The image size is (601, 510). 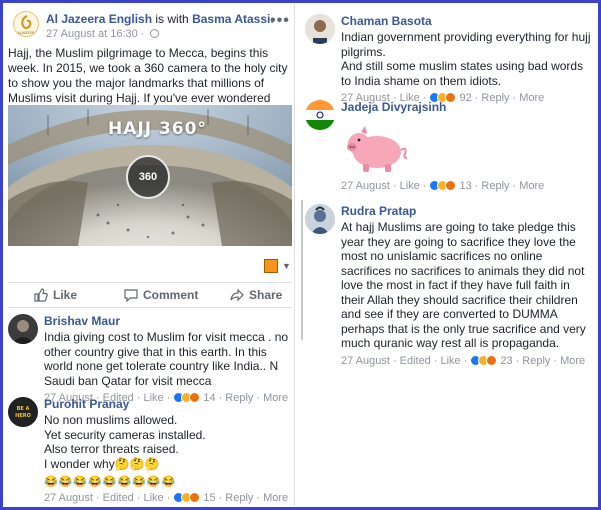 I want to click on share-arrow-icon, so click(x=237, y=295).